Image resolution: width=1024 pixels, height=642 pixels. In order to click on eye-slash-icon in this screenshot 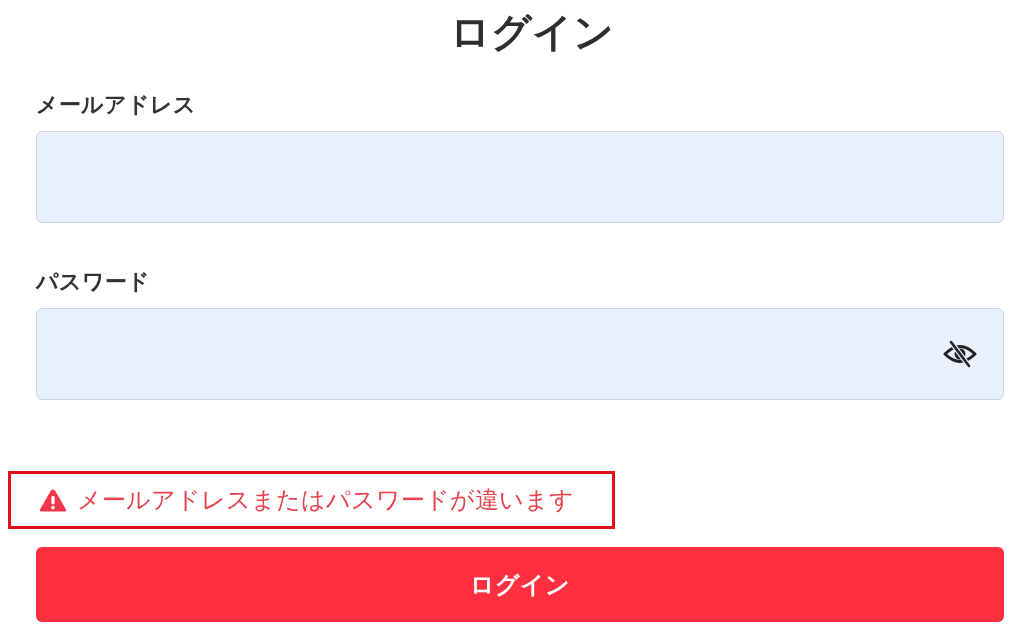, I will do `click(960, 354)`.